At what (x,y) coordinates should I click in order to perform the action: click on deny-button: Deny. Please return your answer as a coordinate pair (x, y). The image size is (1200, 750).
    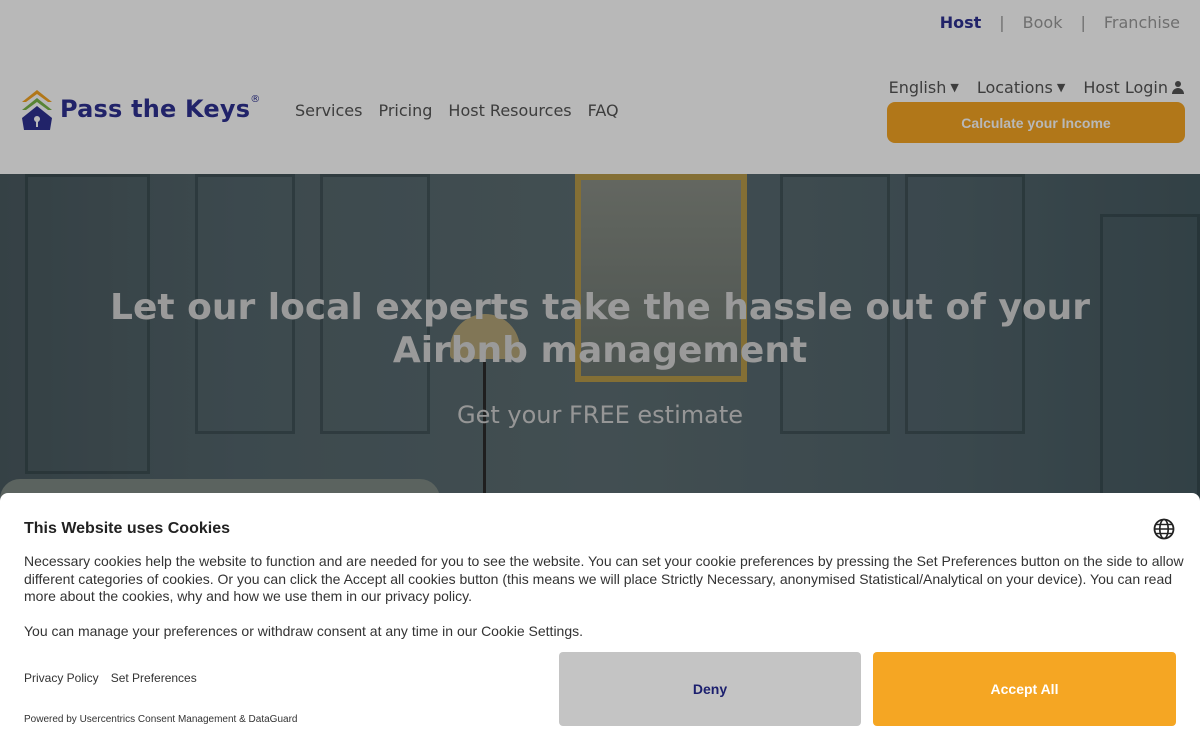
    Looking at the image, I should click on (710, 689).